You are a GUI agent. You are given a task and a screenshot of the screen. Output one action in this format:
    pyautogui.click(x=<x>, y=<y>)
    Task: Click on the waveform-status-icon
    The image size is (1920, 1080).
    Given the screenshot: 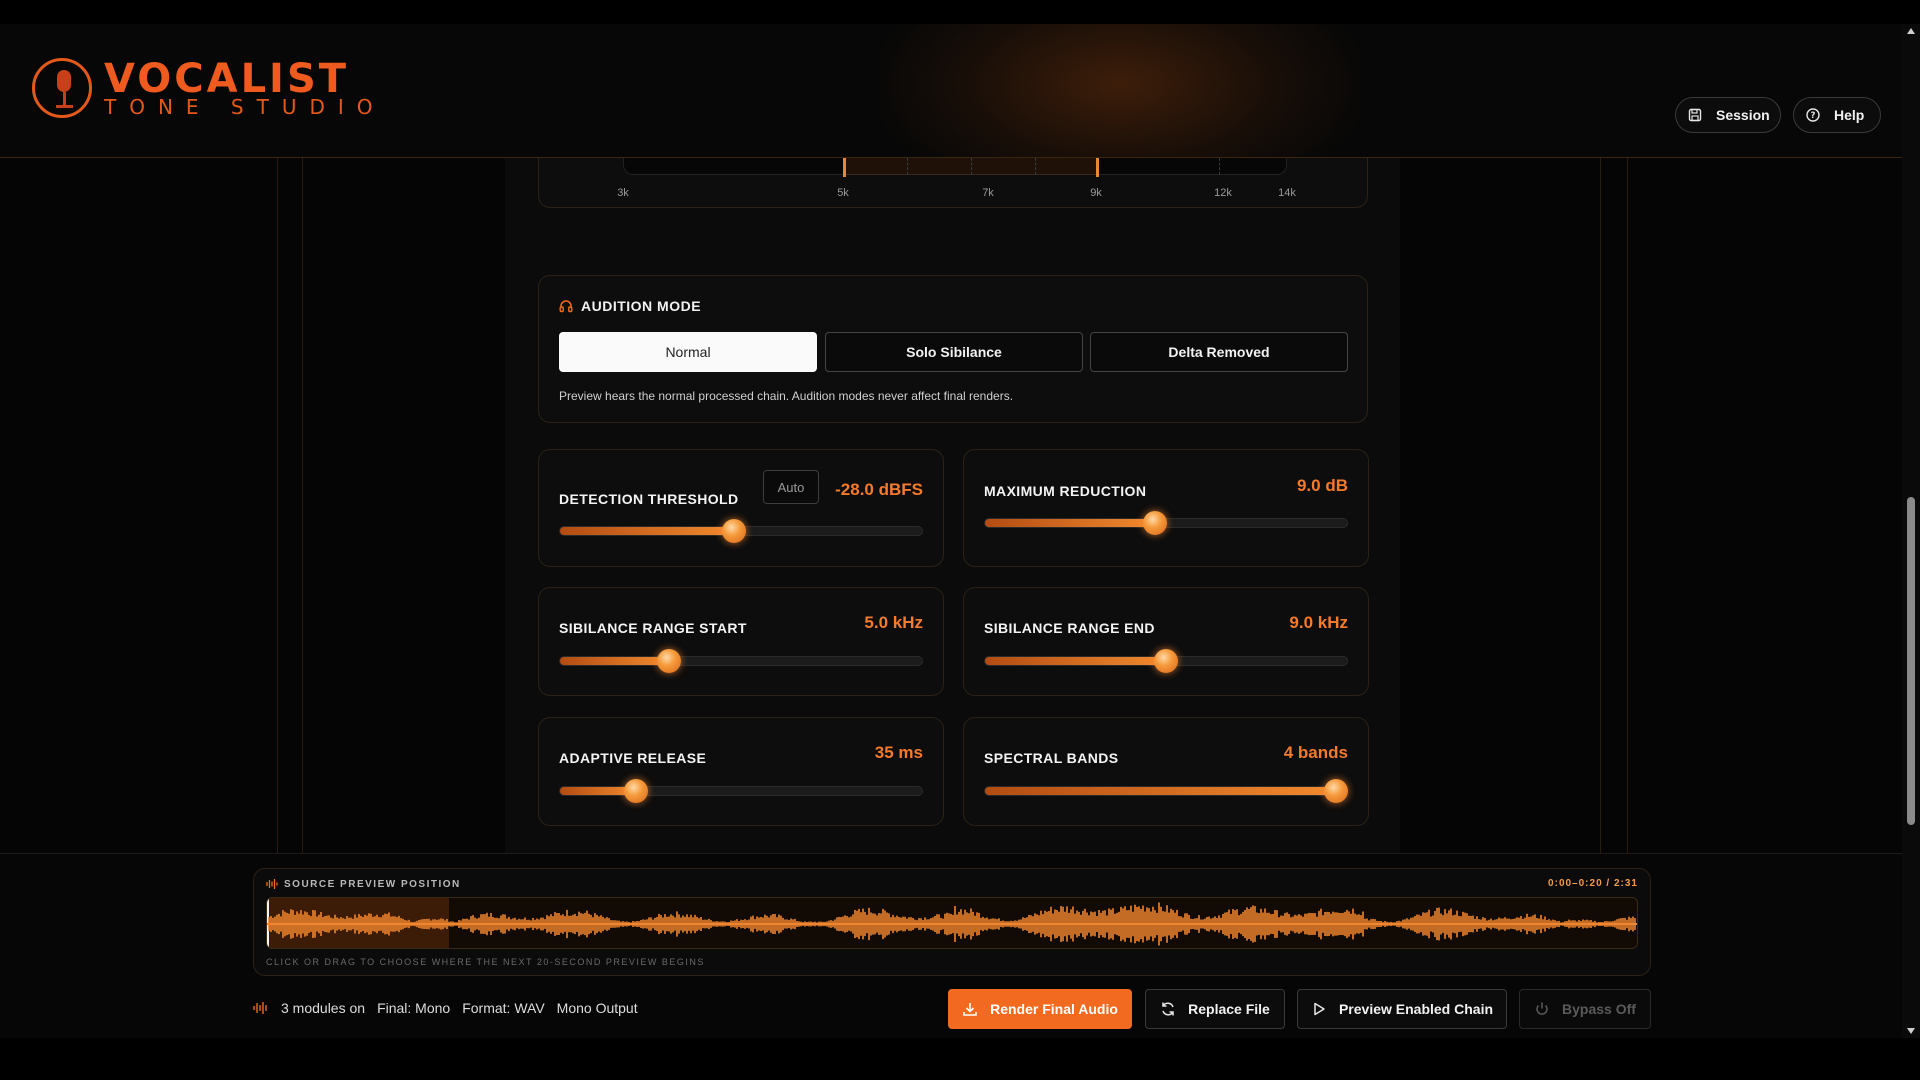 What is the action you would take?
    pyautogui.click(x=261, y=1008)
    